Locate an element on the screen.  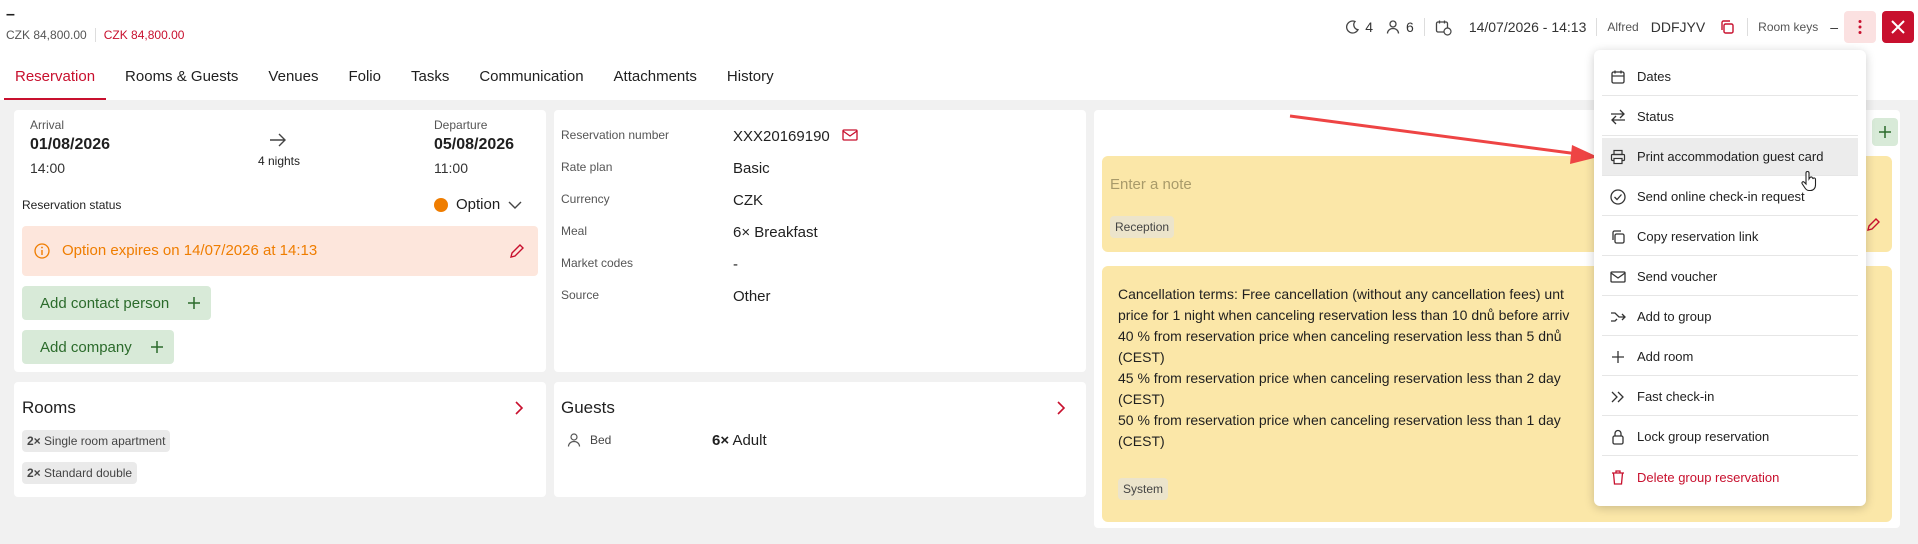
guests-count: 6 is located at coordinates (1410, 27).